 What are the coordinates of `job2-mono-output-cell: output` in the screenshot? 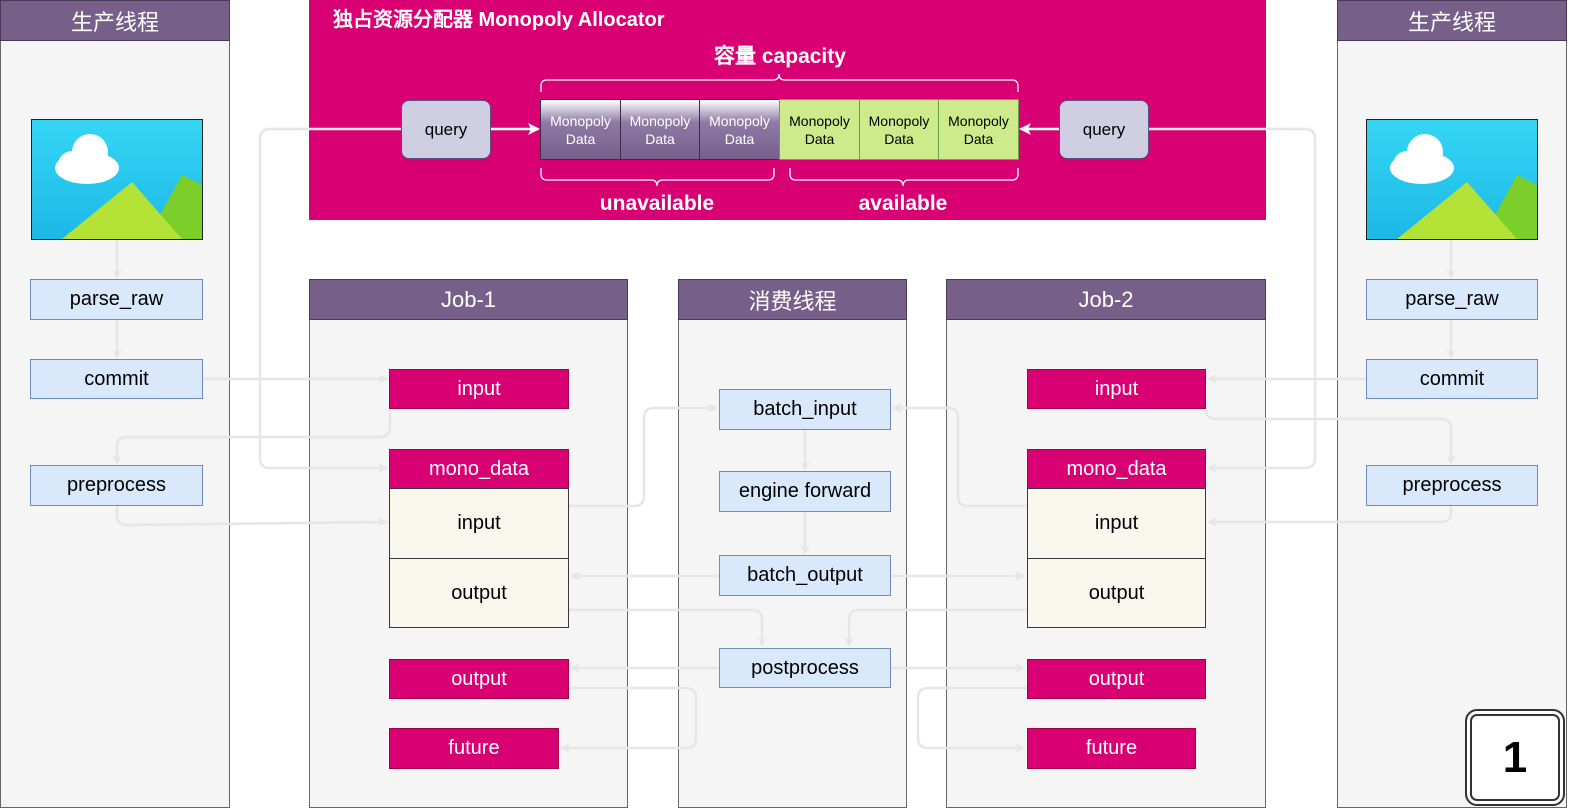 It's located at (1116, 593).